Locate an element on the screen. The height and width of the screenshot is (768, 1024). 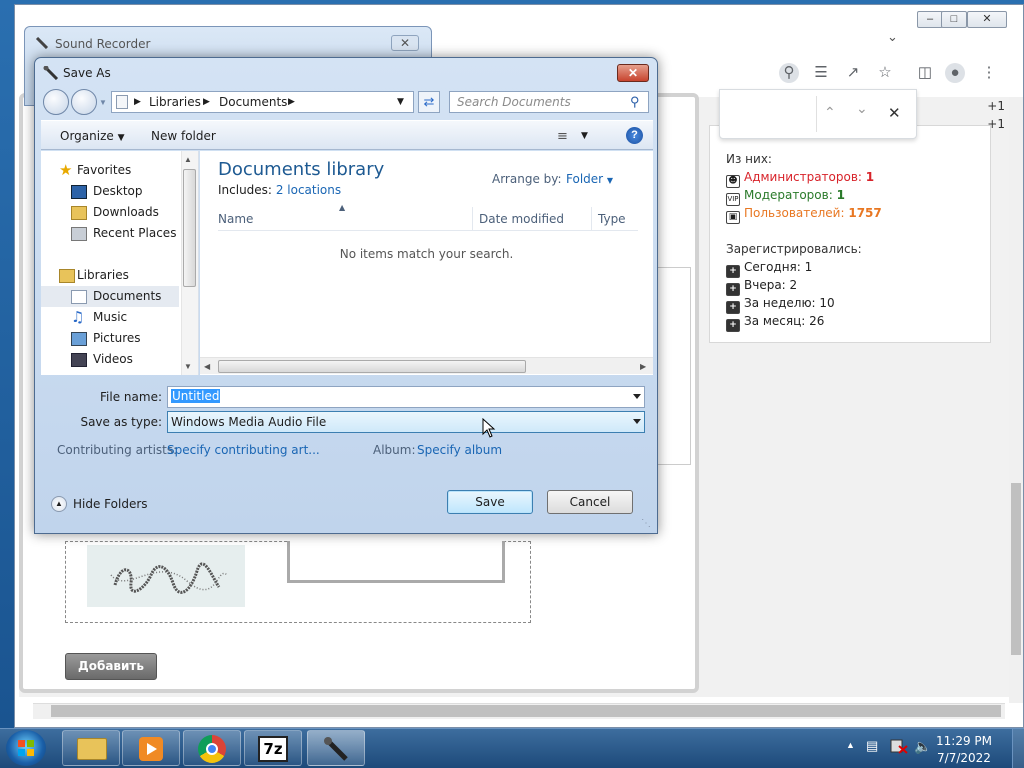
column-date-modified: Date modified is located at coordinates (521, 219).